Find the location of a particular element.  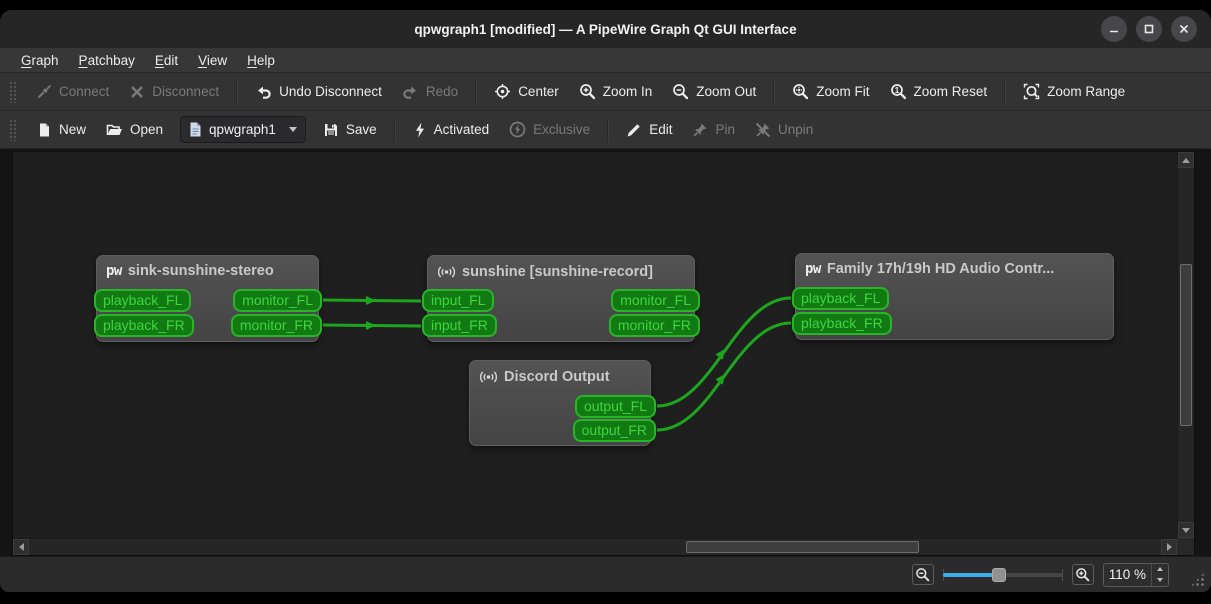

wire-arrowhead is located at coordinates (371, 300).